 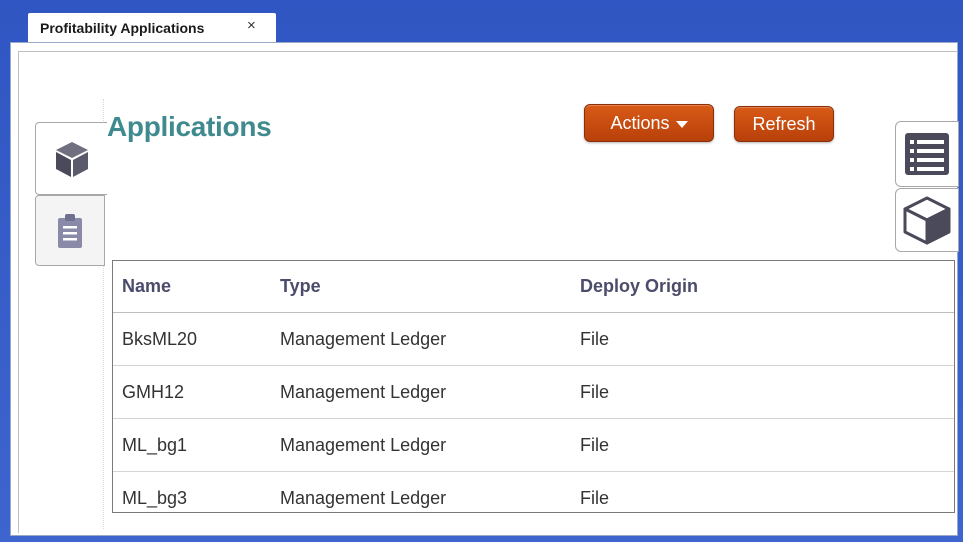 I want to click on tab-label: Profitability Applications, so click(x=122, y=28).